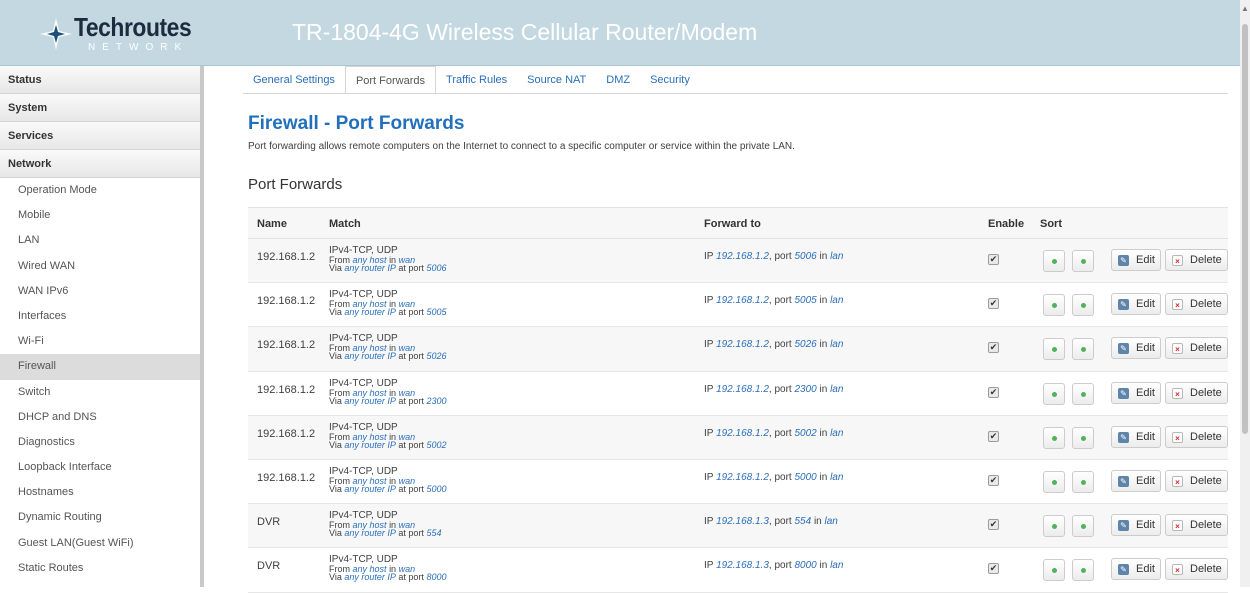 This screenshot has height=593, width=1250. What do you see at coordinates (436, 401) in the screenshot?
I see `via-port-link: 2300` at bounding box center [436, 401].